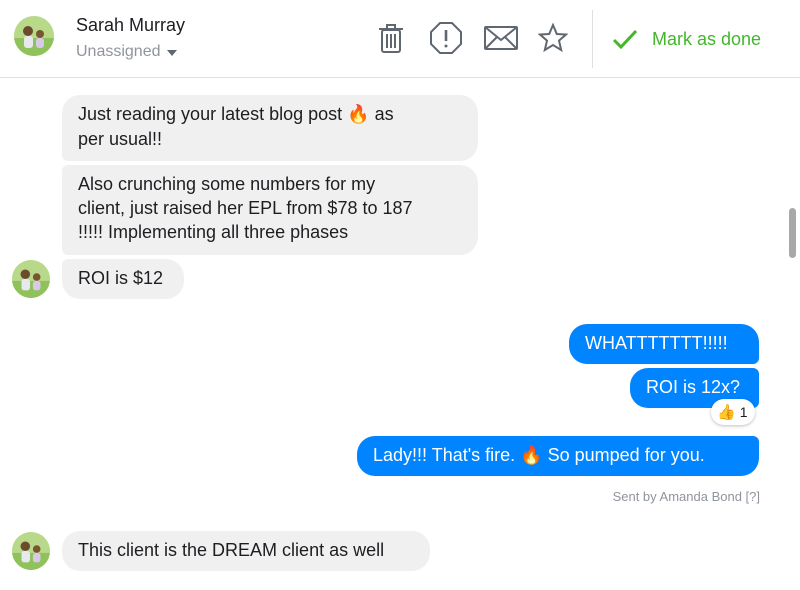 This screenshot has width=800, height=590. What do you see at coordinates (384, 114) in the screenshot?
I see `message-text: as` at bounding box center [384, 114].